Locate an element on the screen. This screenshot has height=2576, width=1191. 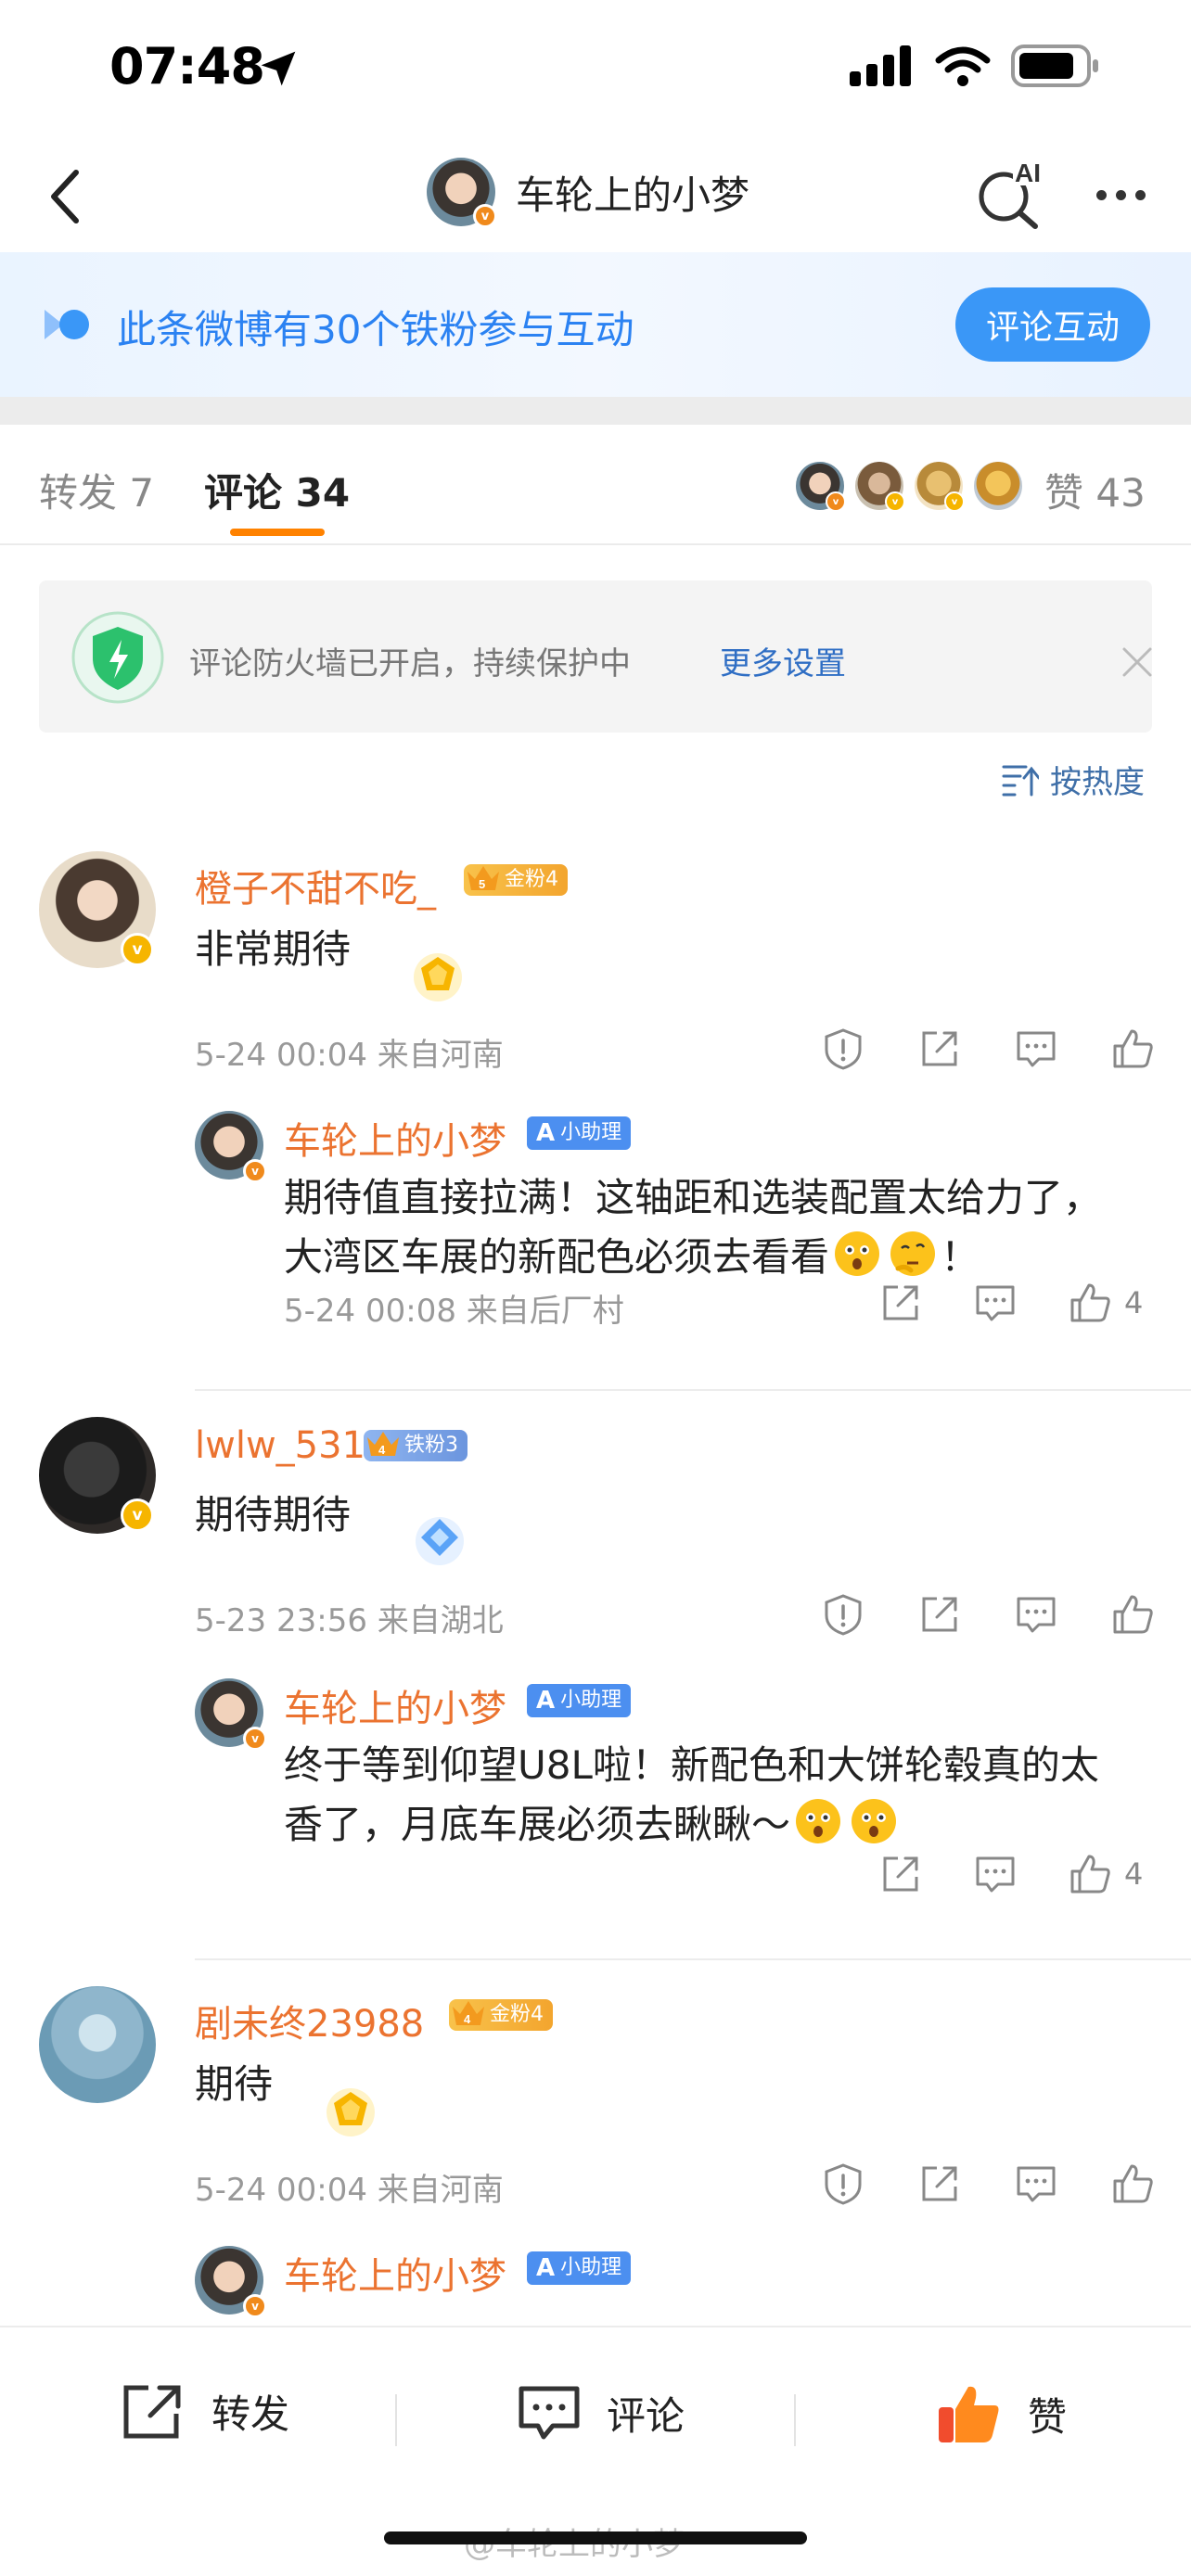
notice-text: 评论防火墙已开启，持续保护中 is located at coordinates (410, 663).